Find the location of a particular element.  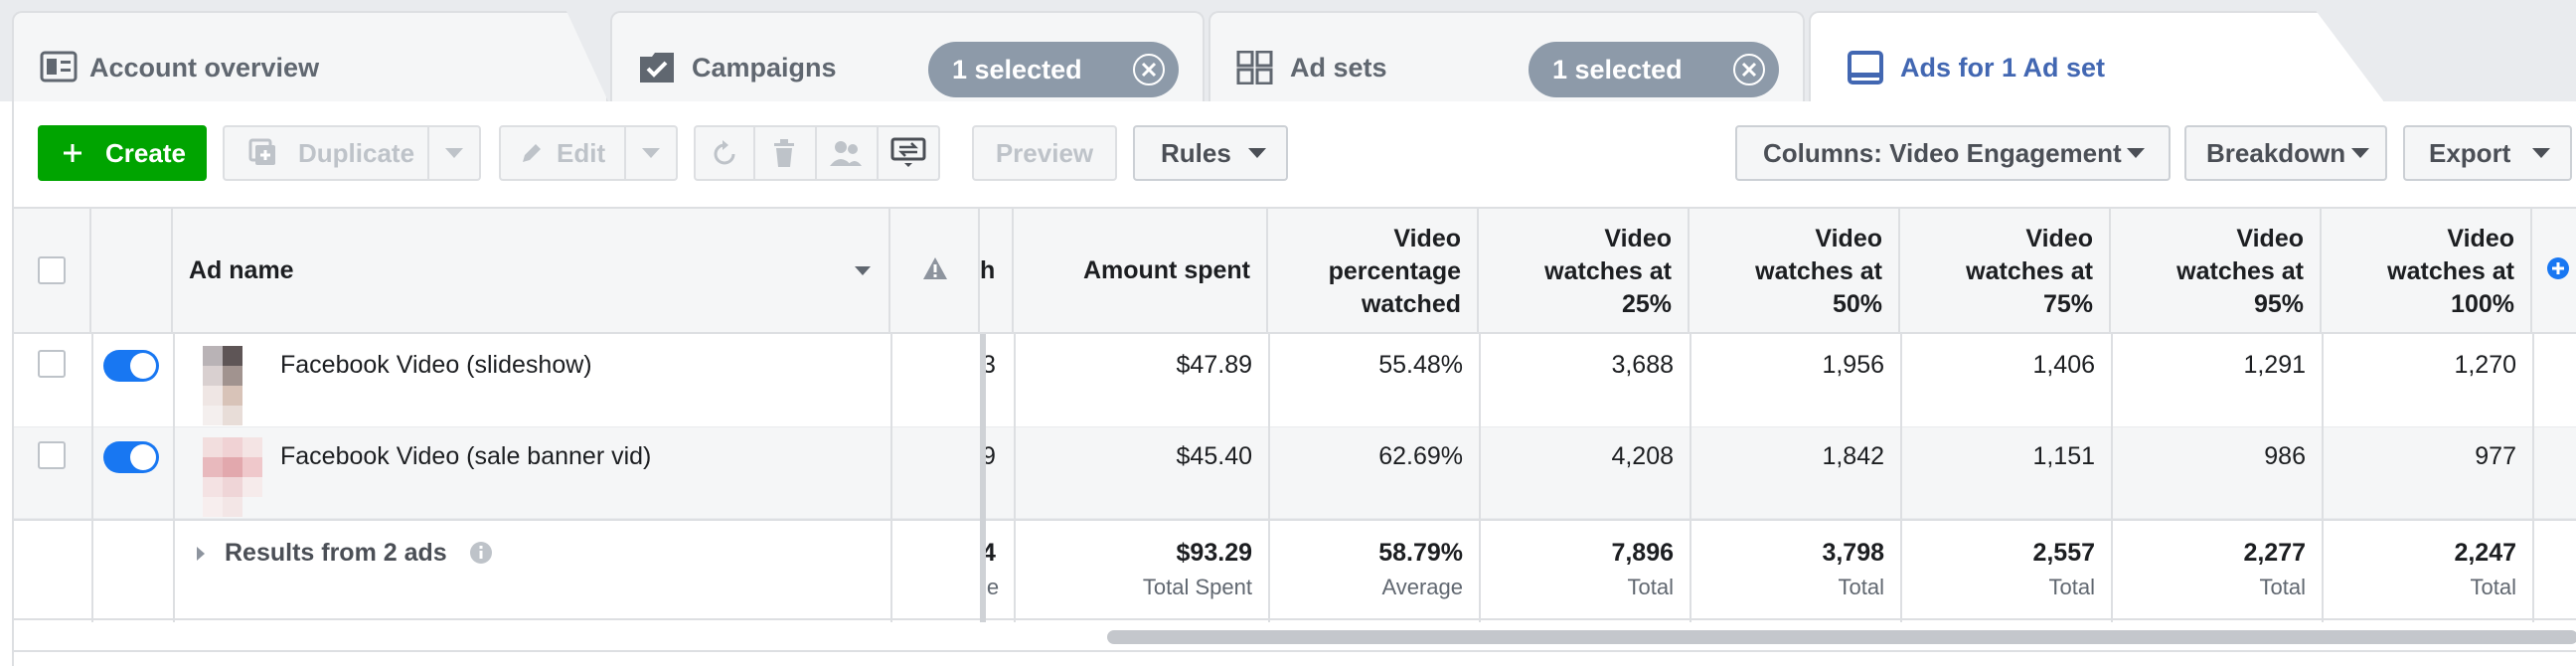

header-amount-spent: Amount spent is located at coordinates (1141, 272).